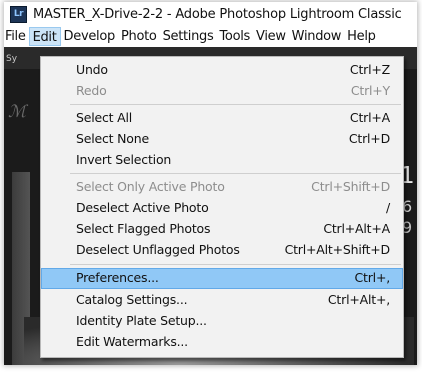 This screenshot has width=422, height=373. I want to click on menu-item-deselect-active-photo: Deselect Active Photo /, so click(222, 208).